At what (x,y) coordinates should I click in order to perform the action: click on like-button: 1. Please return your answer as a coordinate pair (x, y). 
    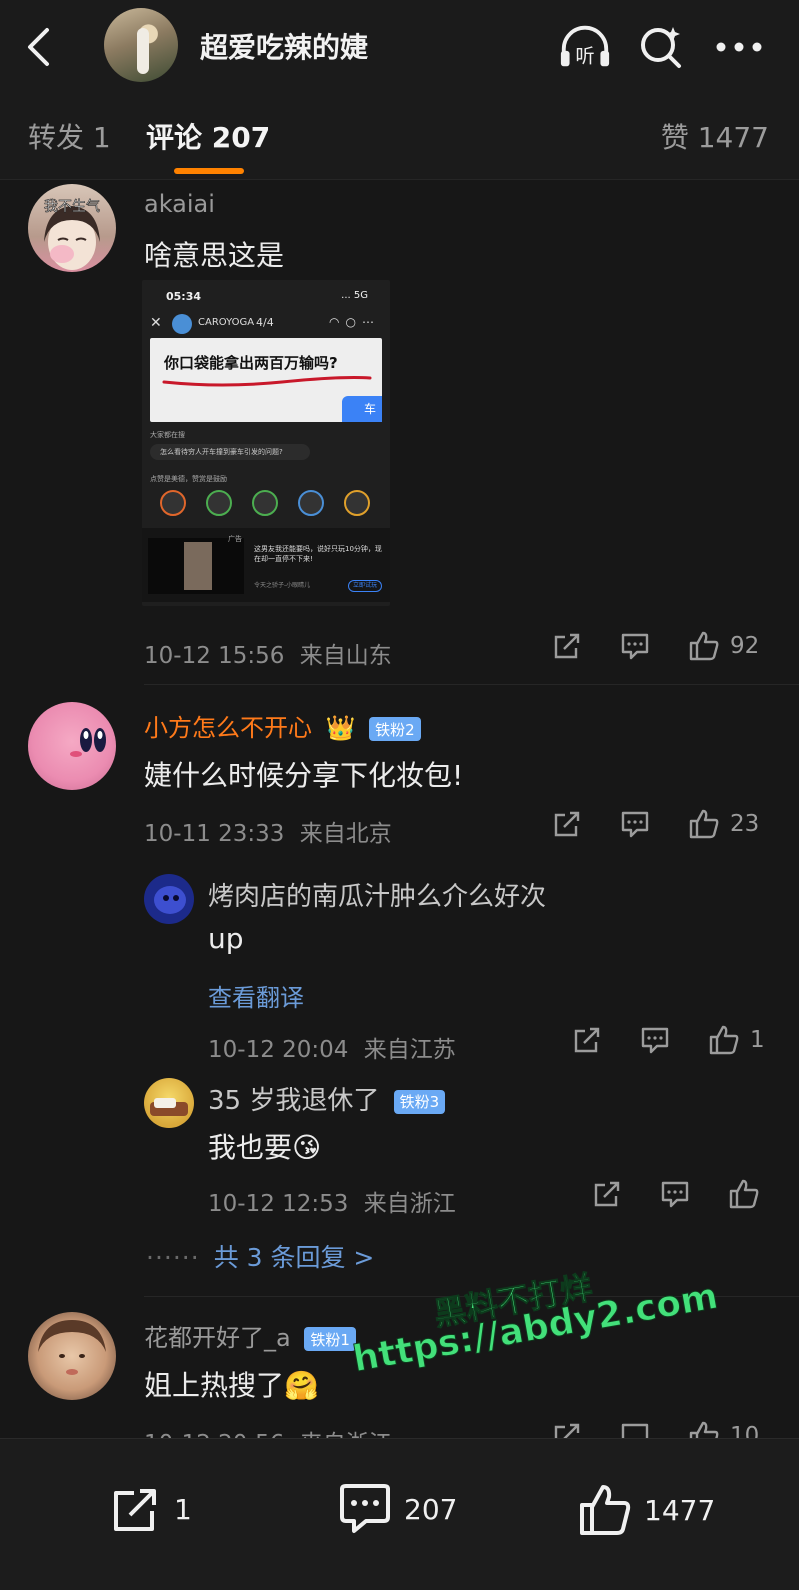
    Looking at the image, I should click on (736, 1040).